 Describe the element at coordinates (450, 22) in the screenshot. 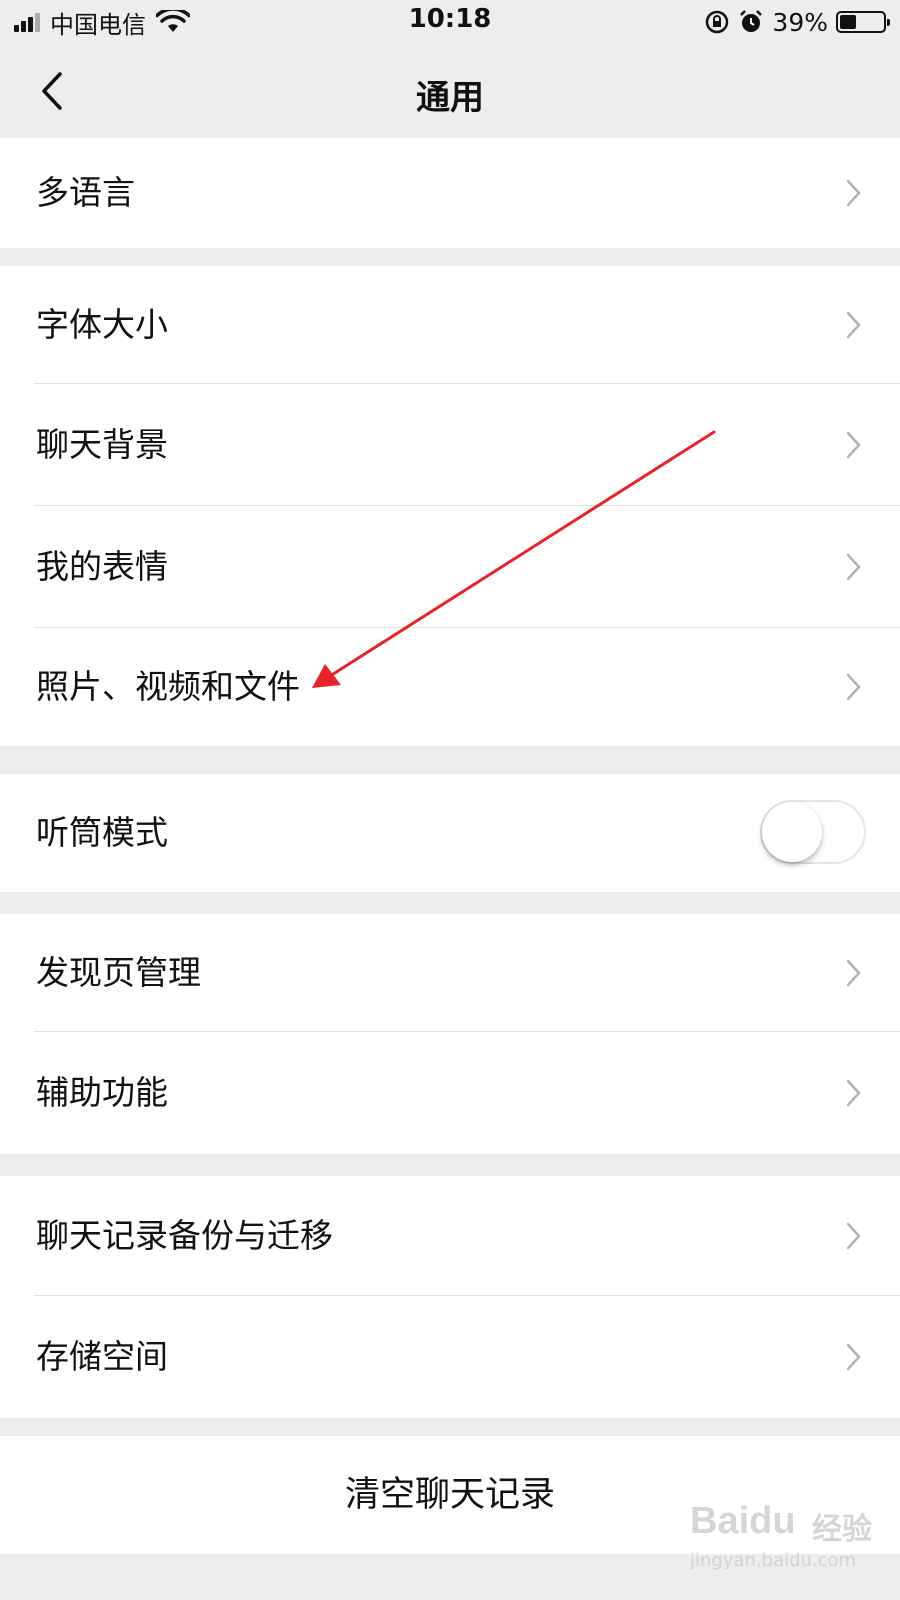

I see `status-bar: 中国电信 10:18 39%` at that location.